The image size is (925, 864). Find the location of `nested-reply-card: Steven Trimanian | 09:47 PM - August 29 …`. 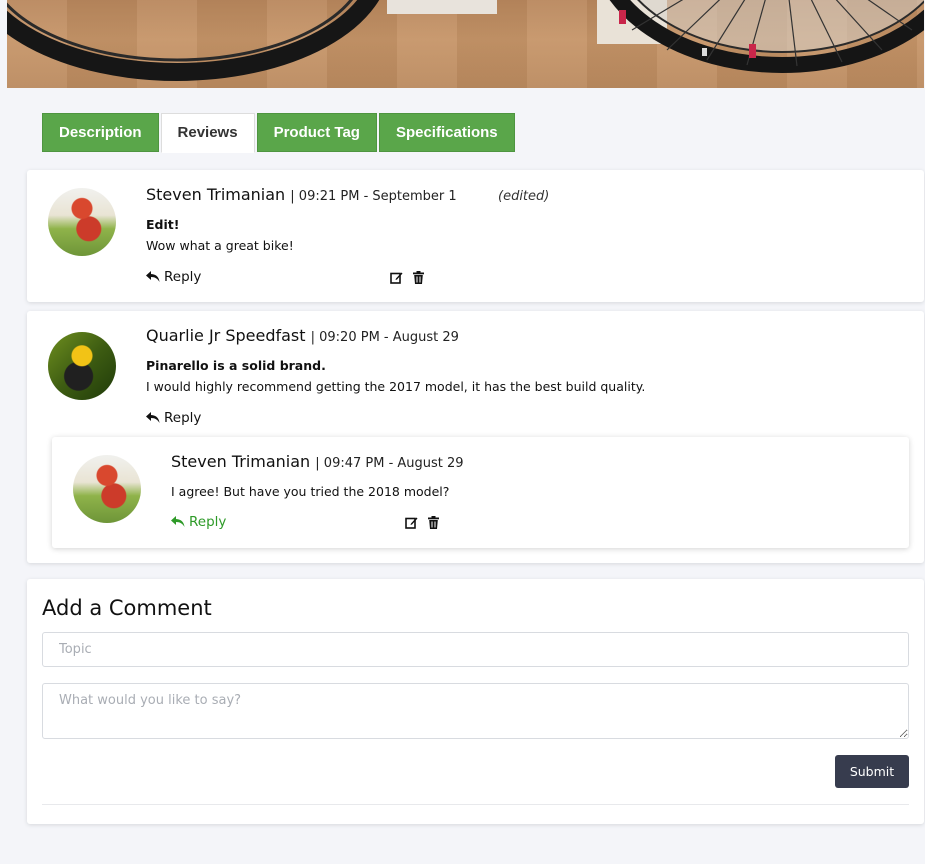

nested-reply-card: Steven Trimanian | 09:47 PM - August 29 … is located at coordinates (480, 492).